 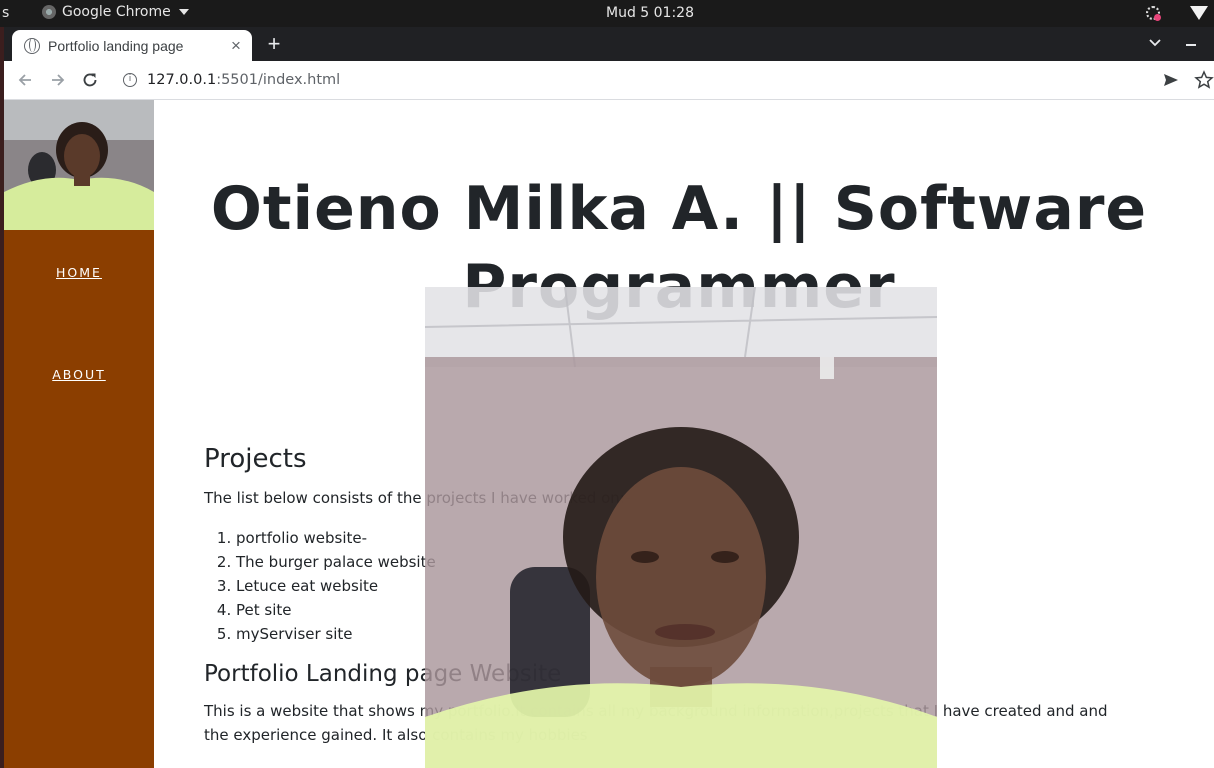 What do you see at coordinates (255, 459) in the screenshot?
I see `projects-heading: Projects` at bounding box center [255, 459].